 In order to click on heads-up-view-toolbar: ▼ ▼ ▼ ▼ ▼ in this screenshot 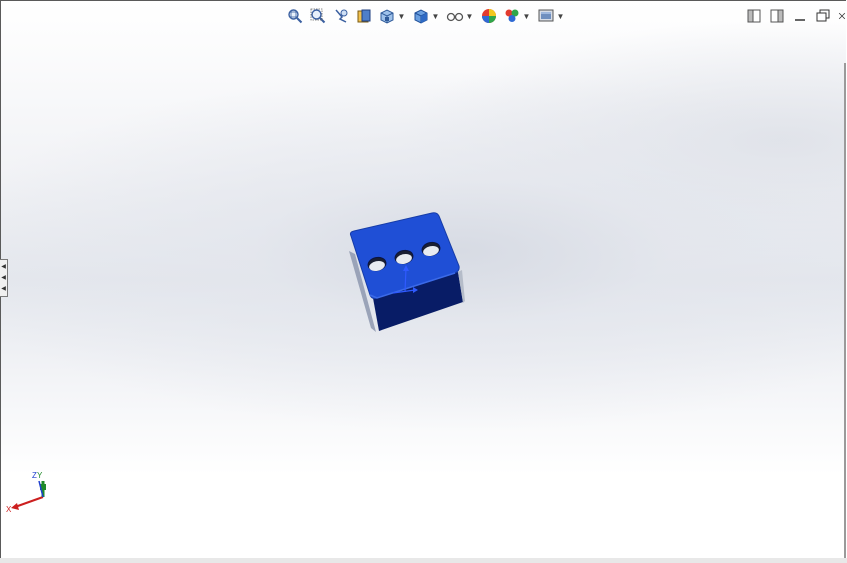, I will do `click(427, 16)`.